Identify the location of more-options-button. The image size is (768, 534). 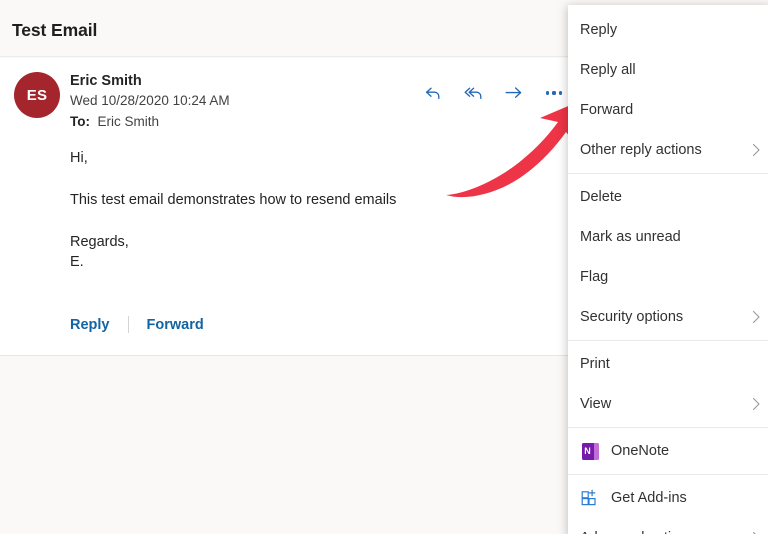
(554, 93).